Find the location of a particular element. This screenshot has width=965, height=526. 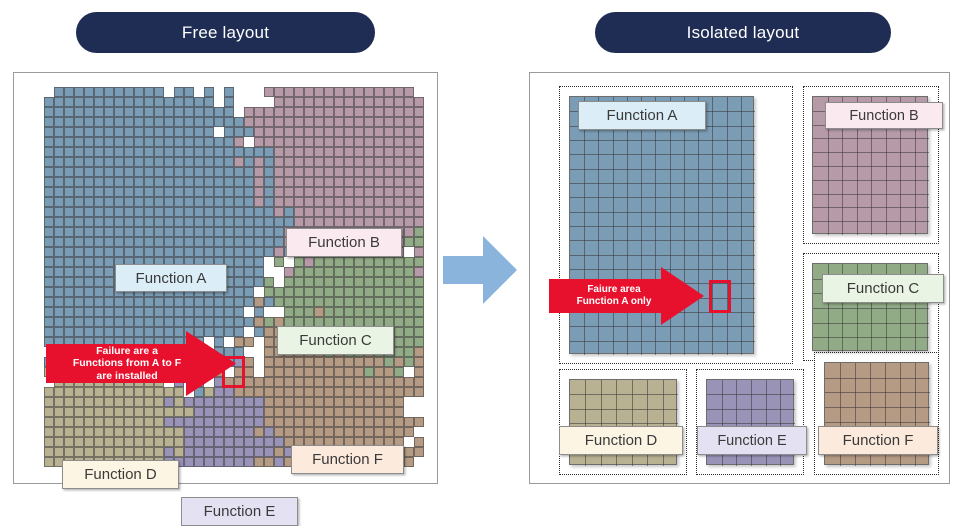

isolated-label-function-b-text: Function B is located at coordinates (884, 115).